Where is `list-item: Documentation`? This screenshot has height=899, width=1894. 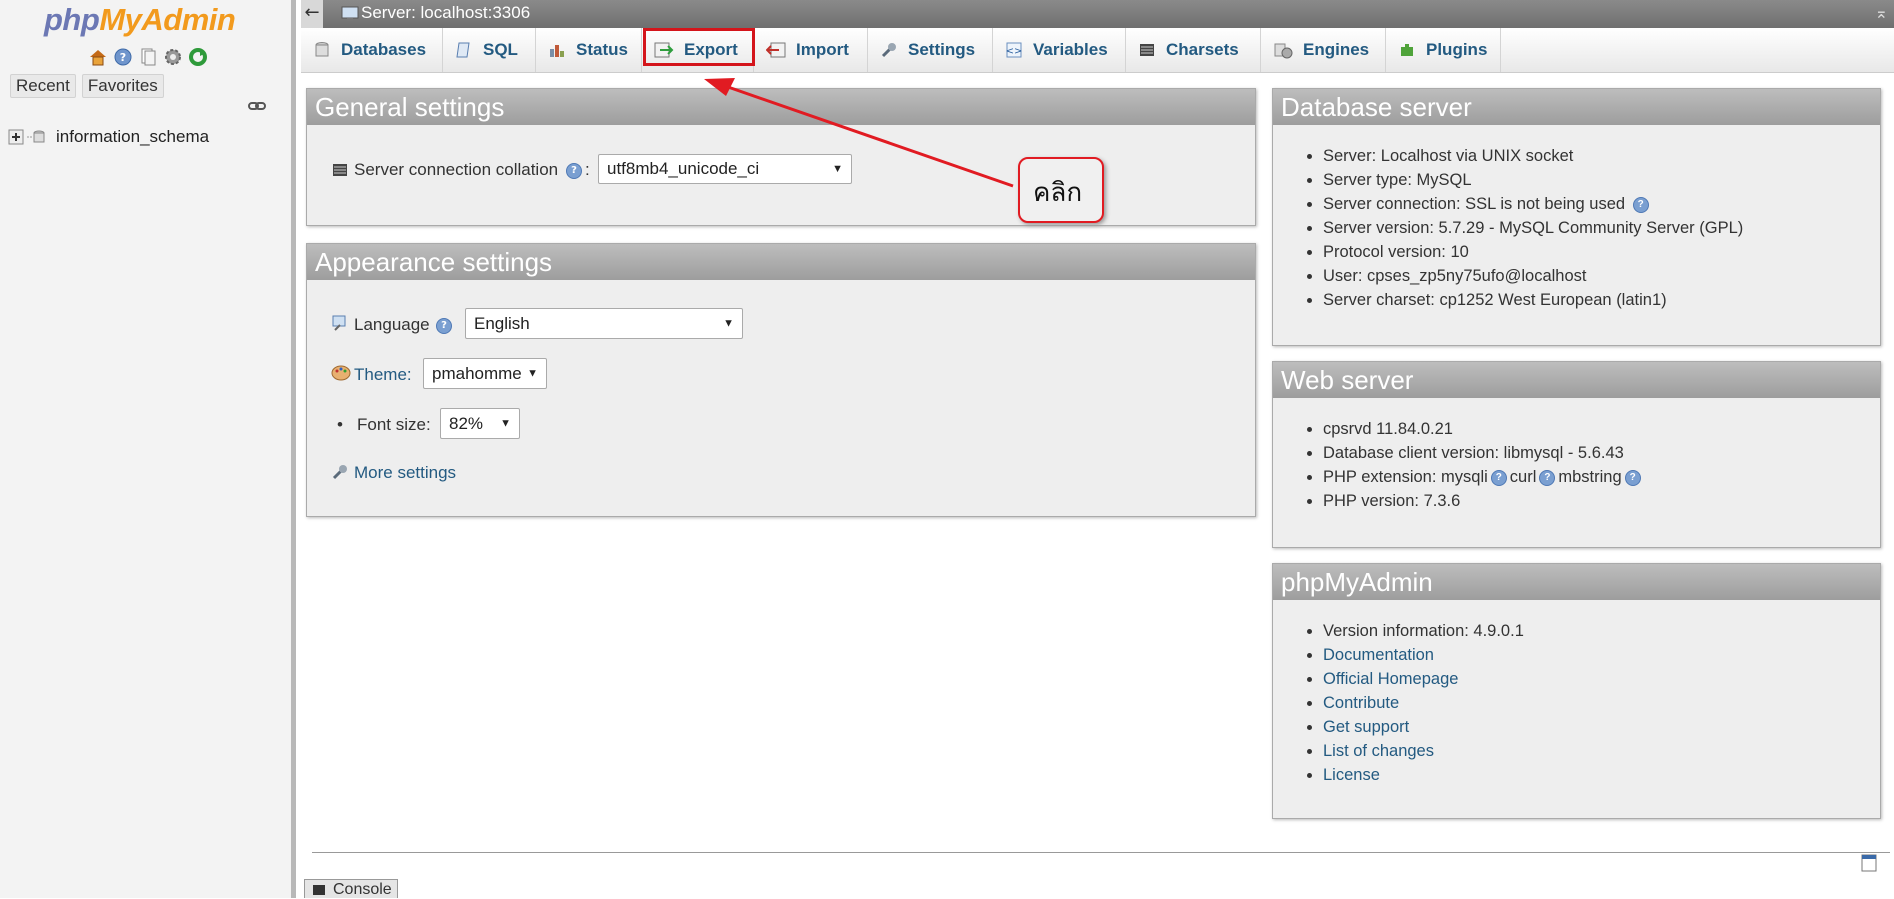
list-item: Documentation is located at coordinates (1423, 655).